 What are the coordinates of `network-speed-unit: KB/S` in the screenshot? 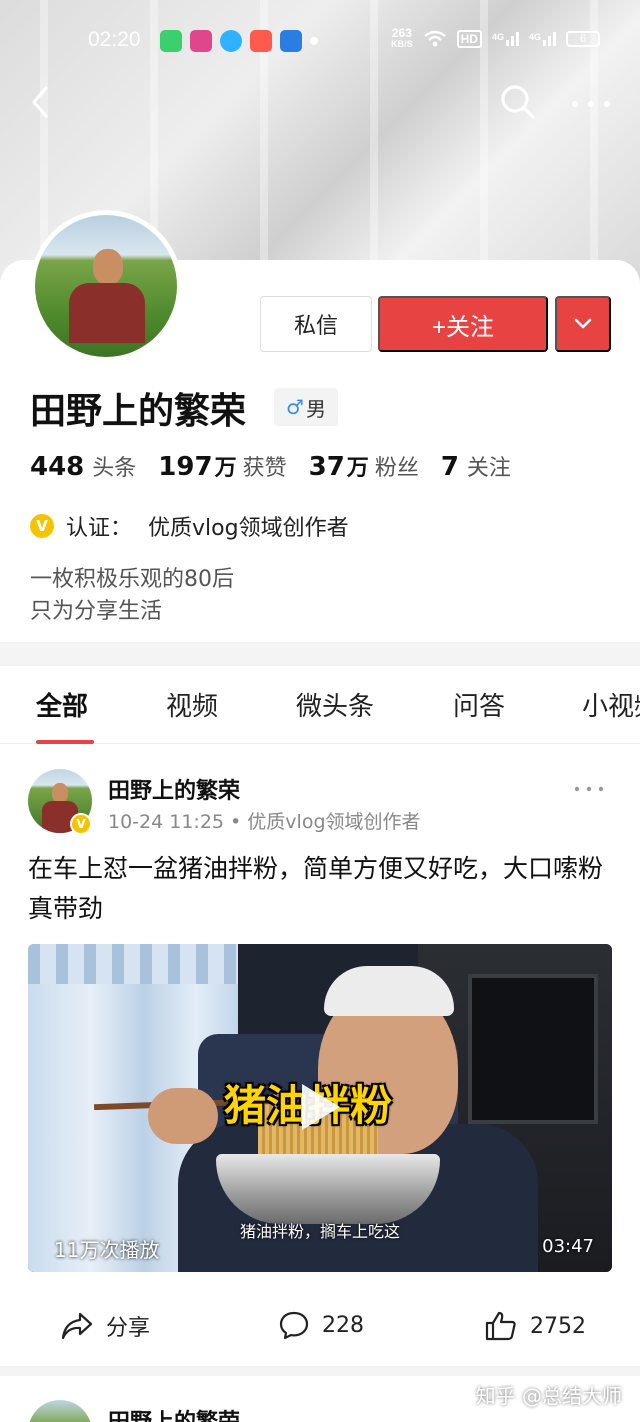 It's located at (402, 44).